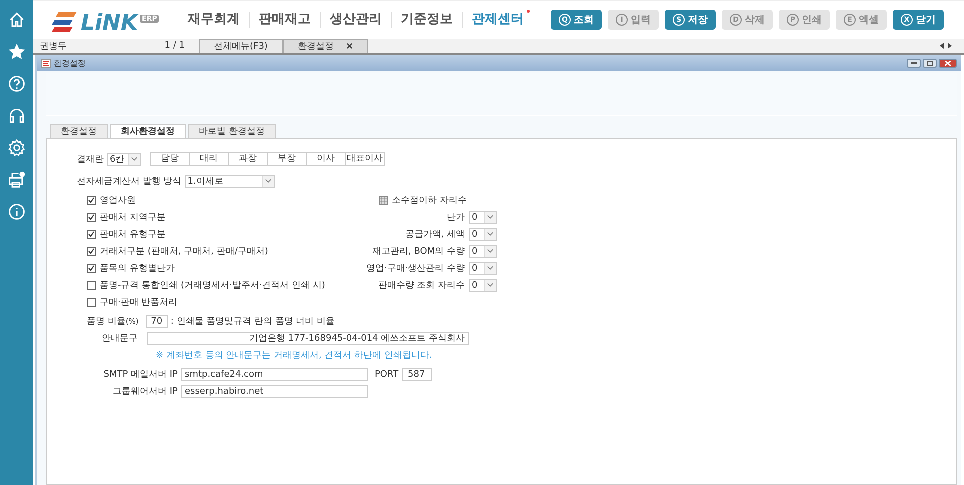 The height and width of the screenshot is (485, 964). Describe the element at coordinates (429, 201) in the screenshot. I see `decimals-title: 소수점이하 자리수` at that location.